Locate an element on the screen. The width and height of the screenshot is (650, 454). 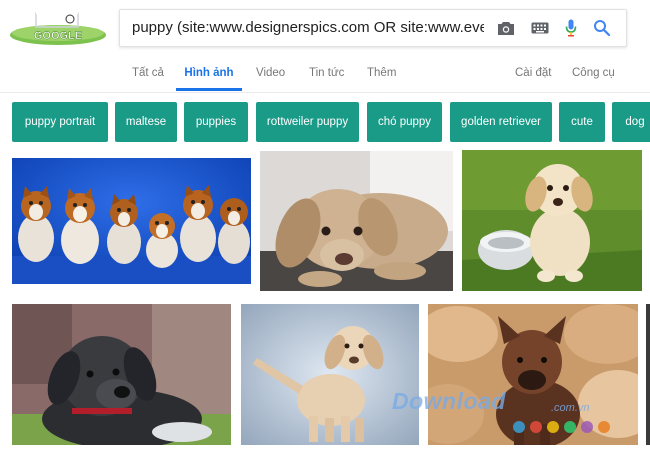
image-result-black-puppy is located at coordinates (121, 374).